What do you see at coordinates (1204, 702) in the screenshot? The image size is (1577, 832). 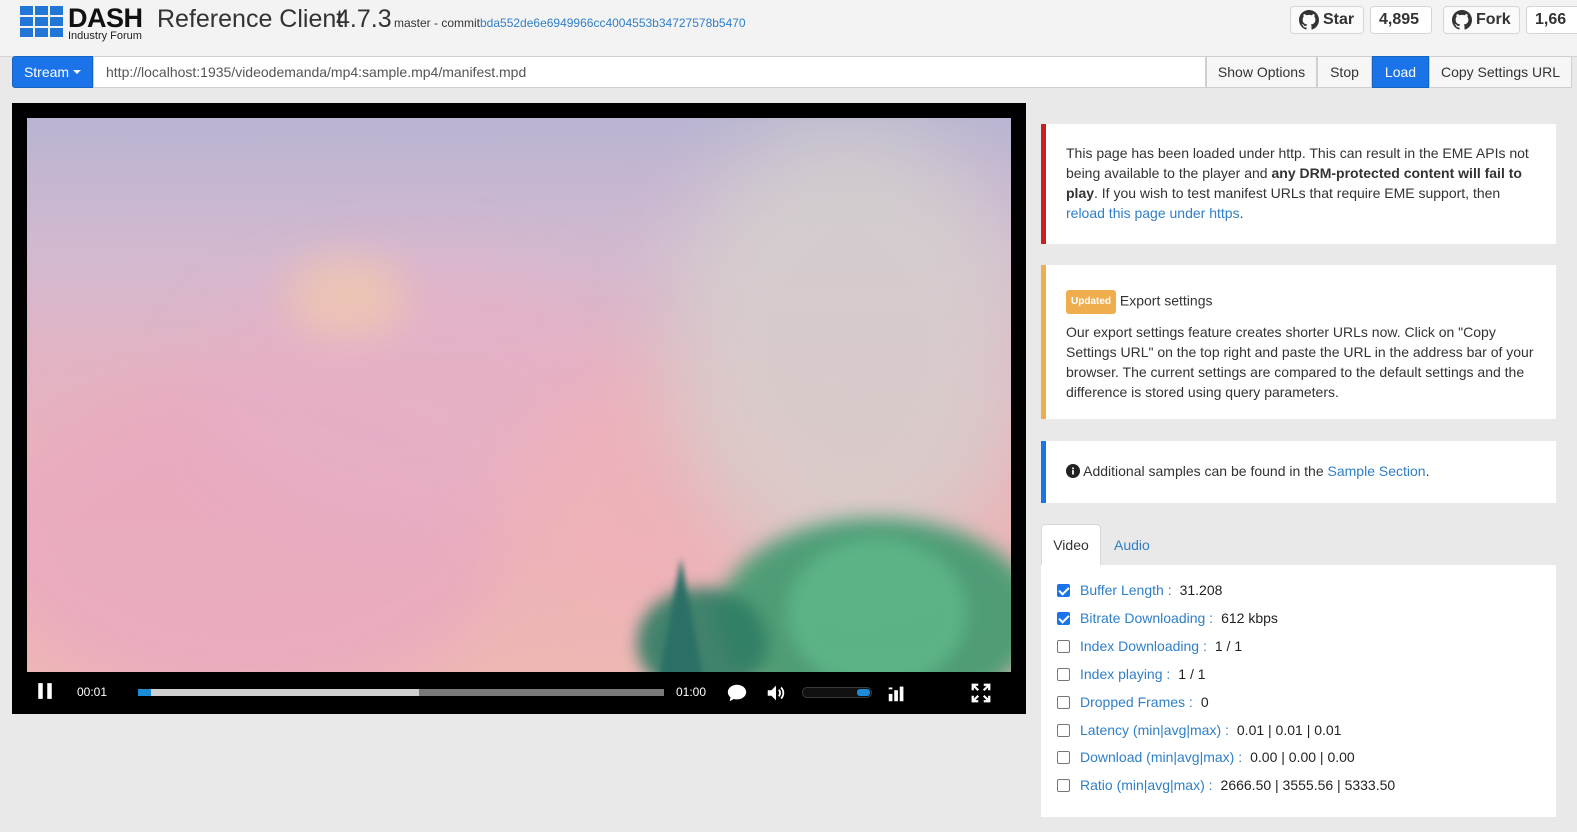 I see `stat-value: 0` at bounding box center [1204, 702].